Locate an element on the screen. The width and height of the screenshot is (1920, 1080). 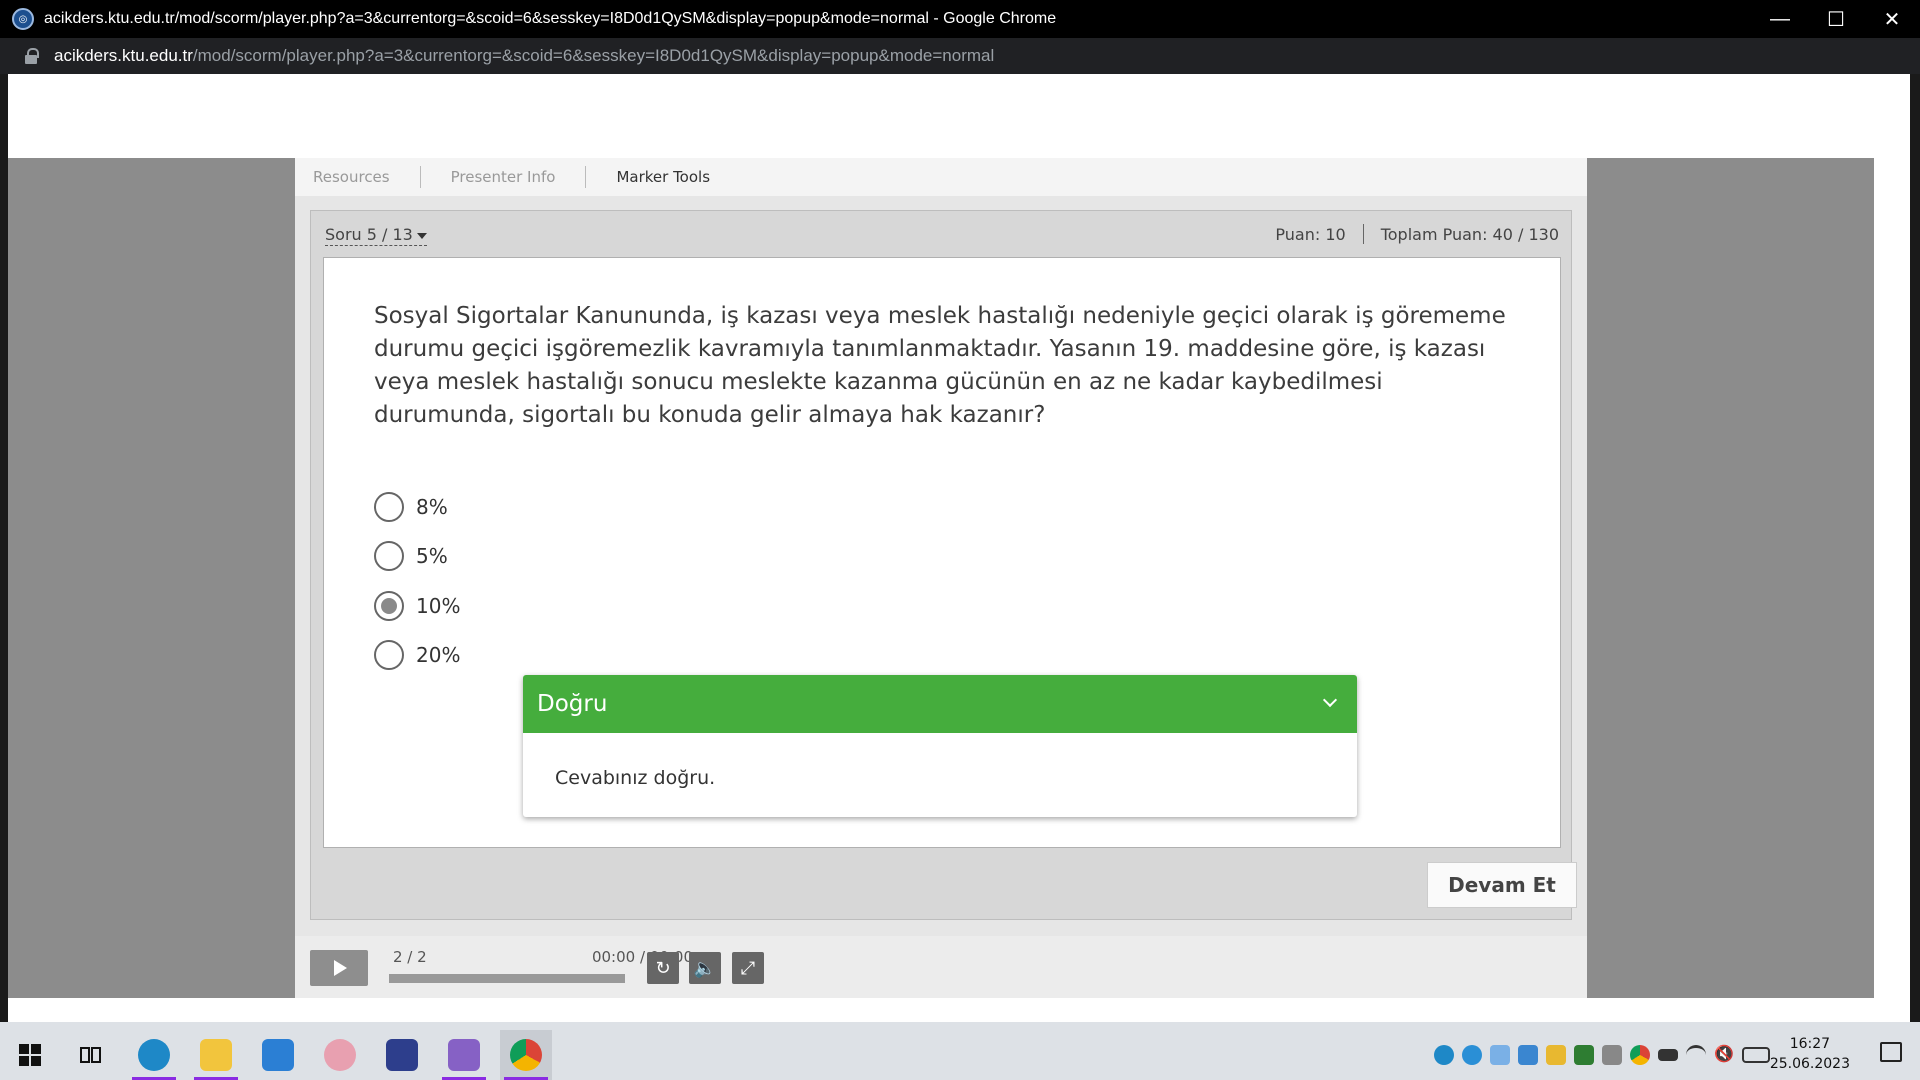
devcpp-icon is located at coordinates (402, 1055).